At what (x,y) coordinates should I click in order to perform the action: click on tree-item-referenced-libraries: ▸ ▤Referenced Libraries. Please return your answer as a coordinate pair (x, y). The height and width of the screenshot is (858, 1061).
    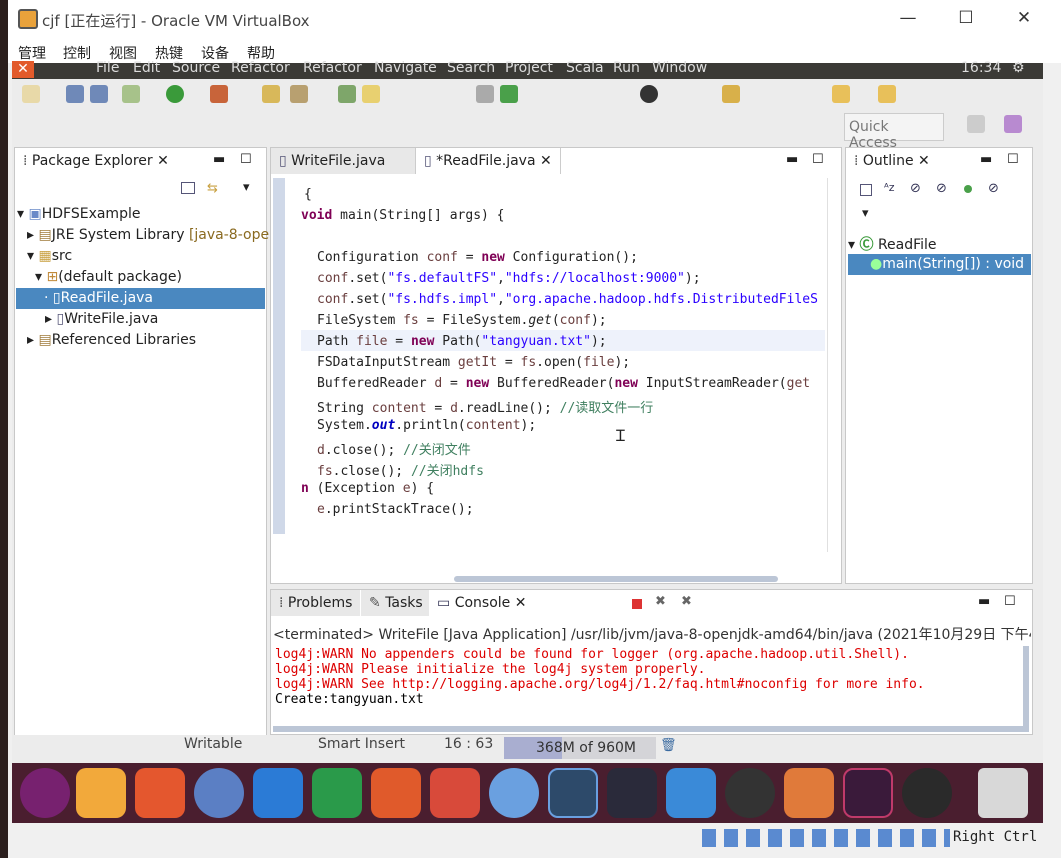
    Looking at the image, I should click on (111, 340).